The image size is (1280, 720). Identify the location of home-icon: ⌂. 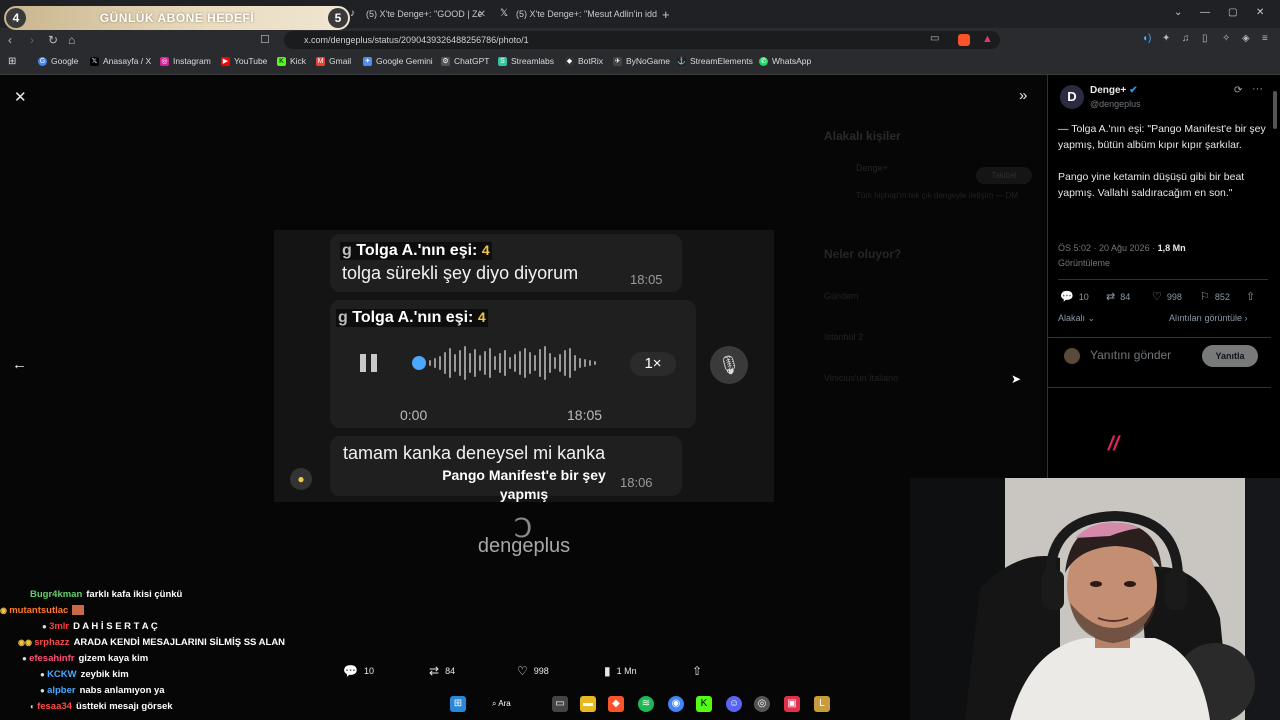
(71, 40).